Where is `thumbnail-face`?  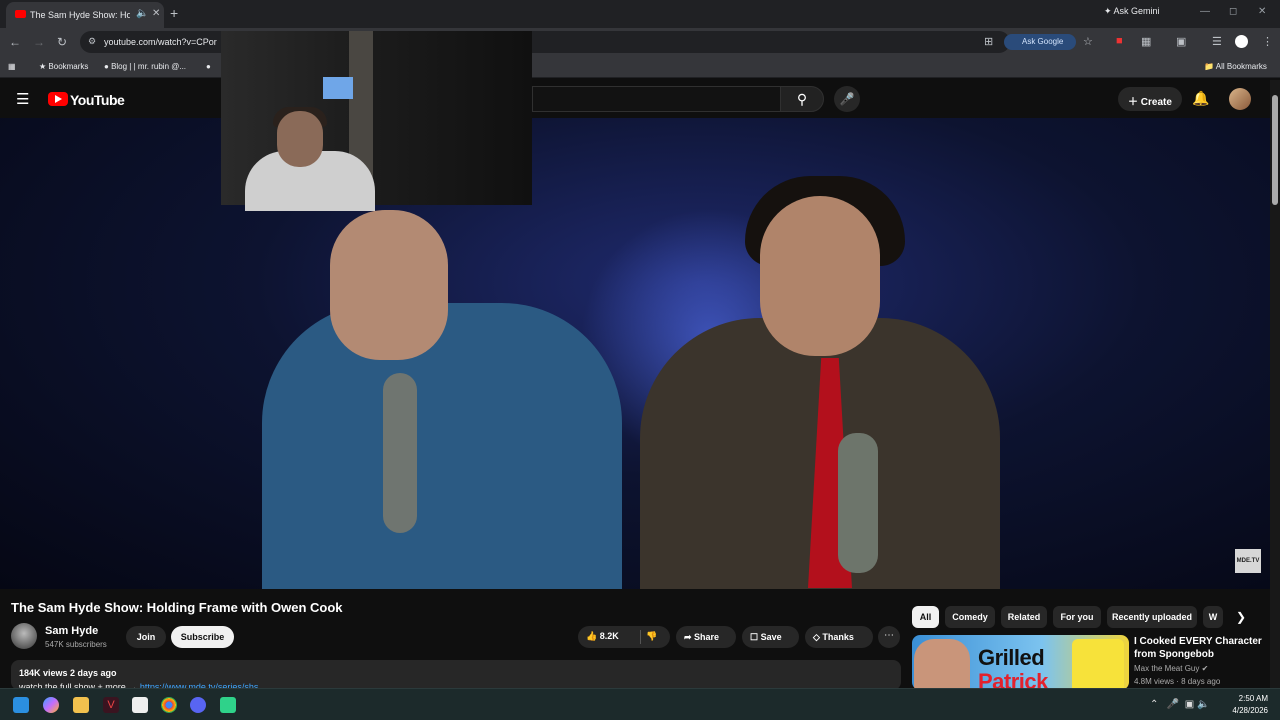
thumbnail-face is located at coordinates (942, 664).